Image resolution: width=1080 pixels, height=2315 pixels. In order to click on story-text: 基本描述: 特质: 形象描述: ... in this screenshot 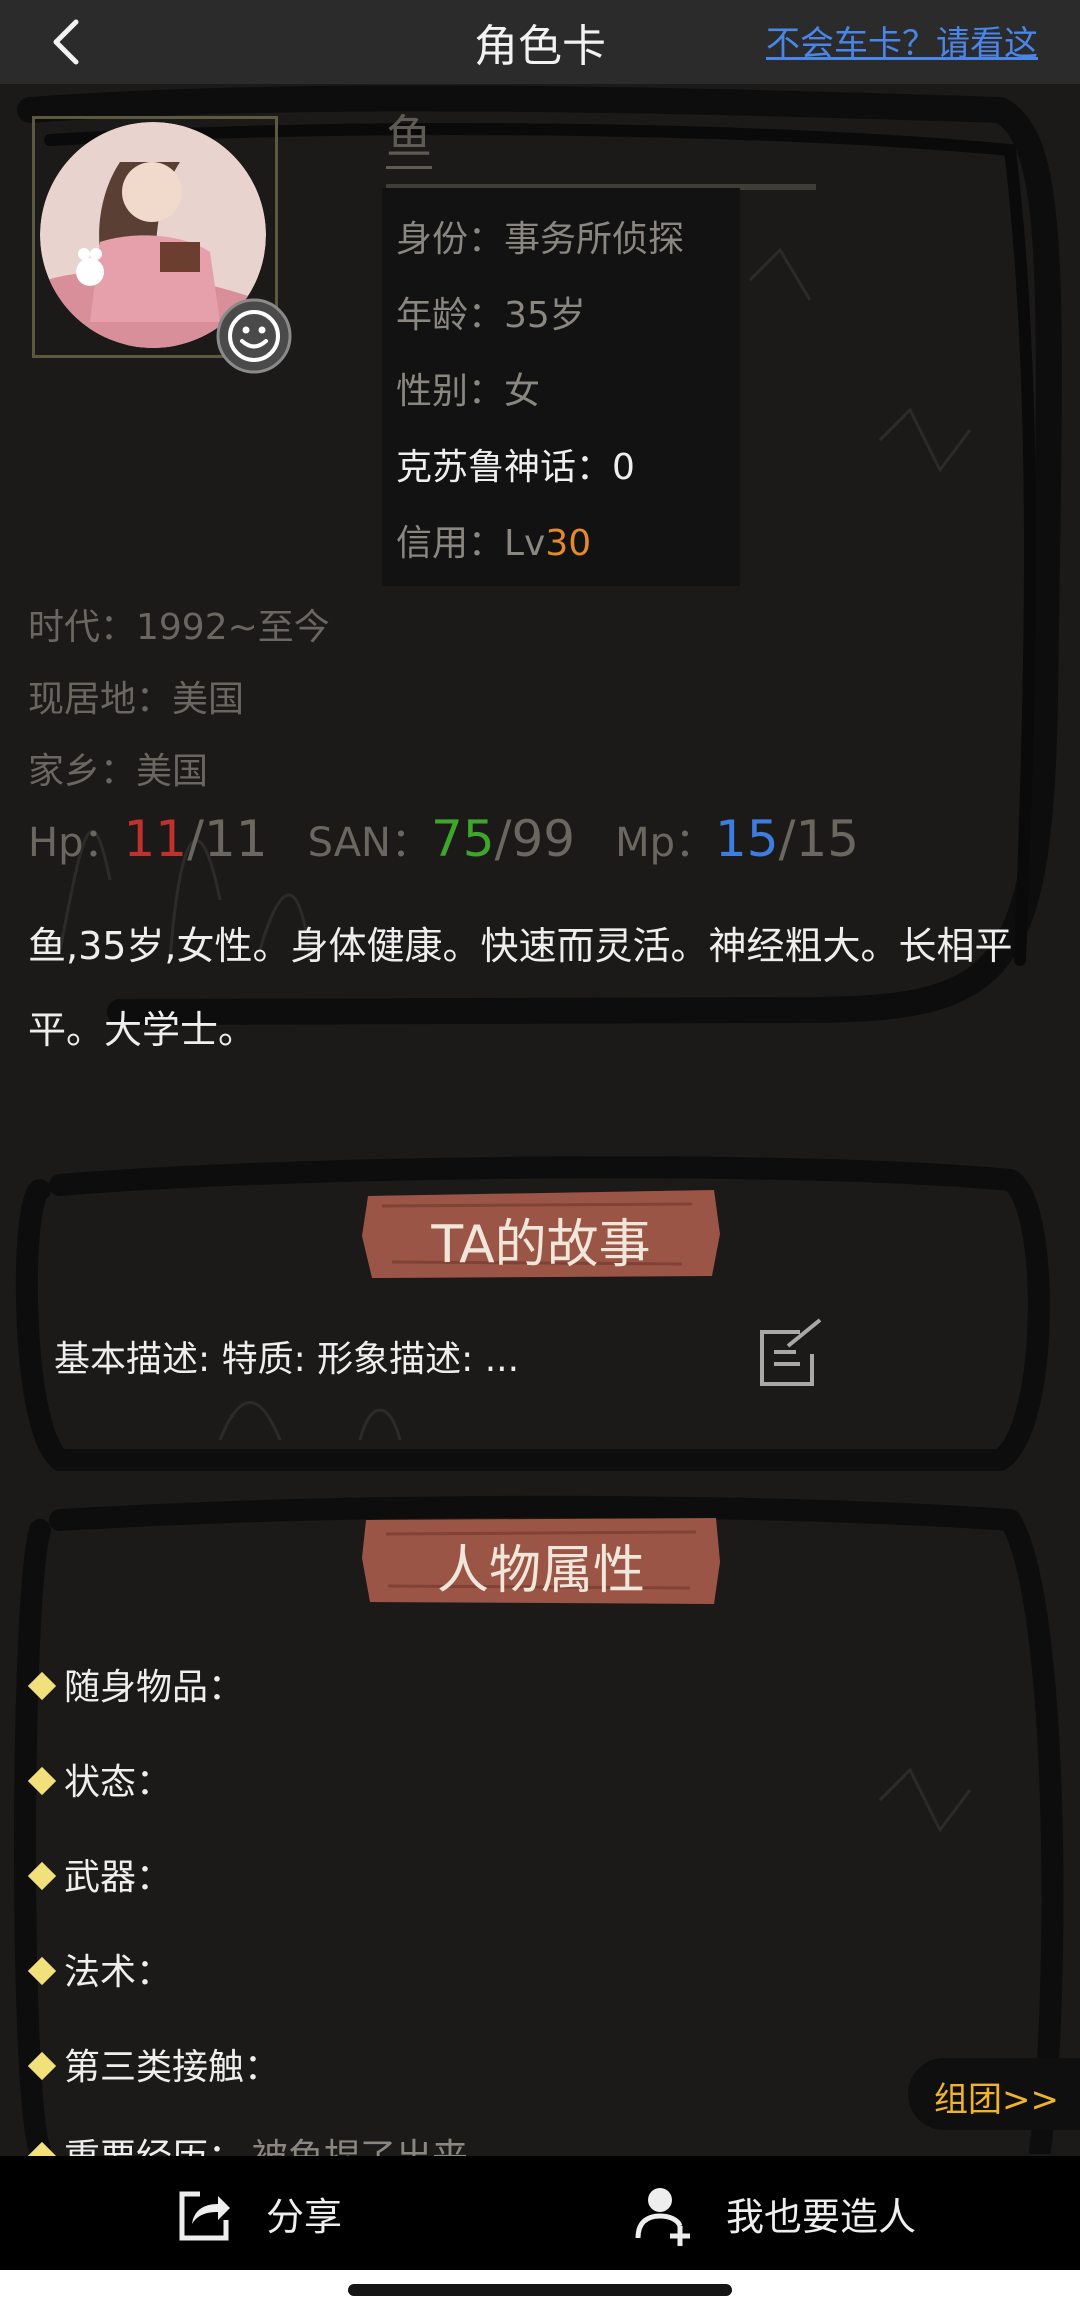, I will do `click(286, 1356)`.